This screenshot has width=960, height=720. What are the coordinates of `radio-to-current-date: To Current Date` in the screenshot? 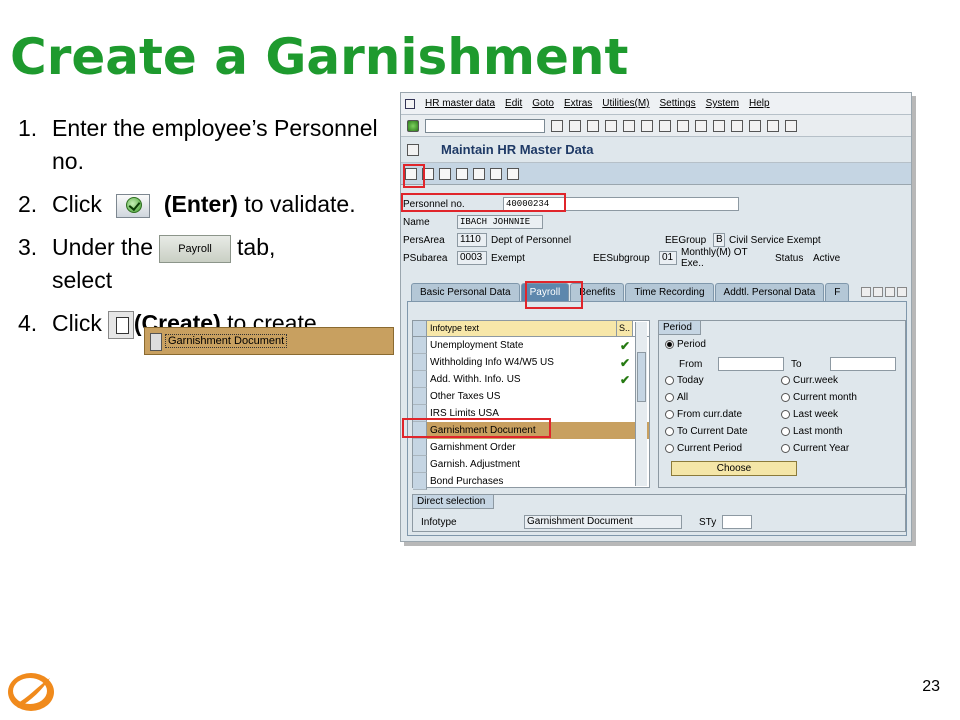 It's located at (706, 431).